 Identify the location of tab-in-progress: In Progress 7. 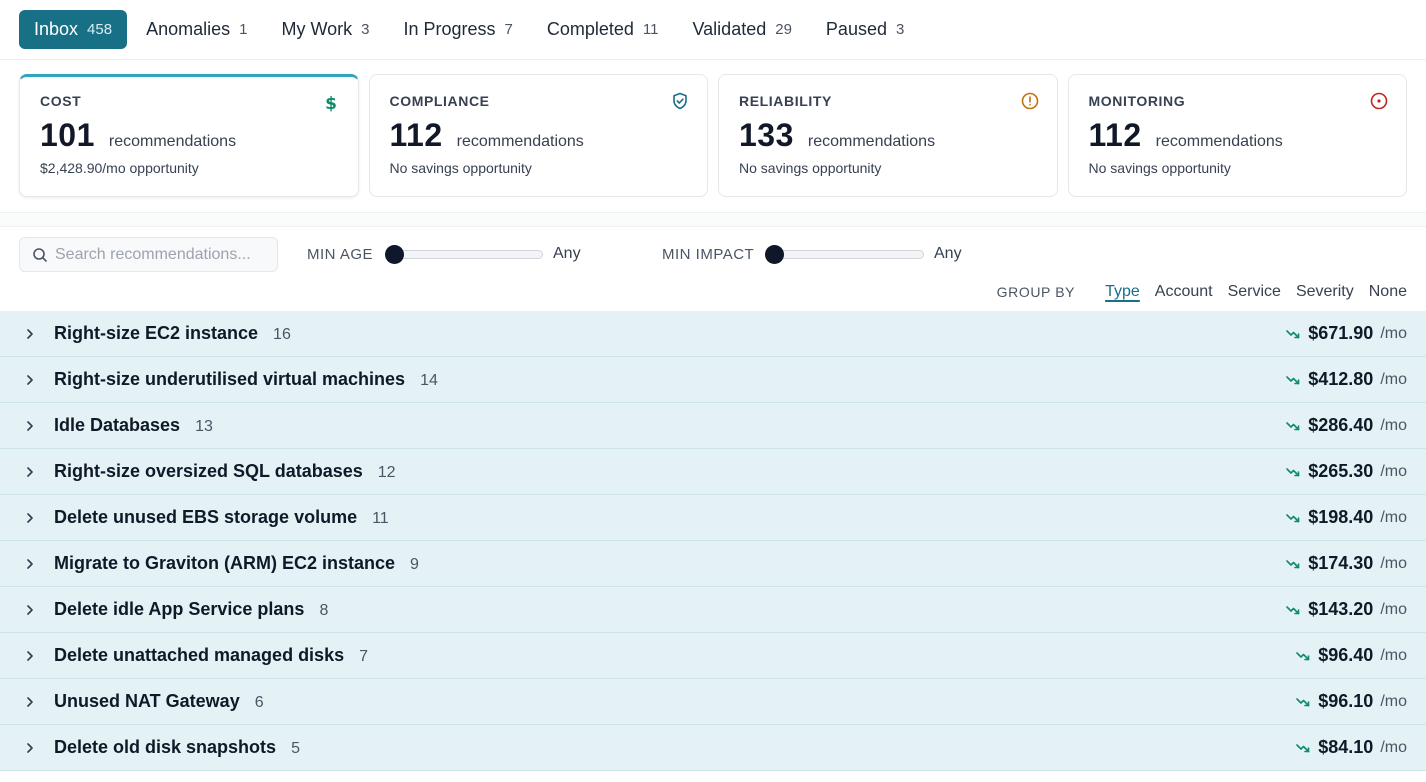
(457, 29).